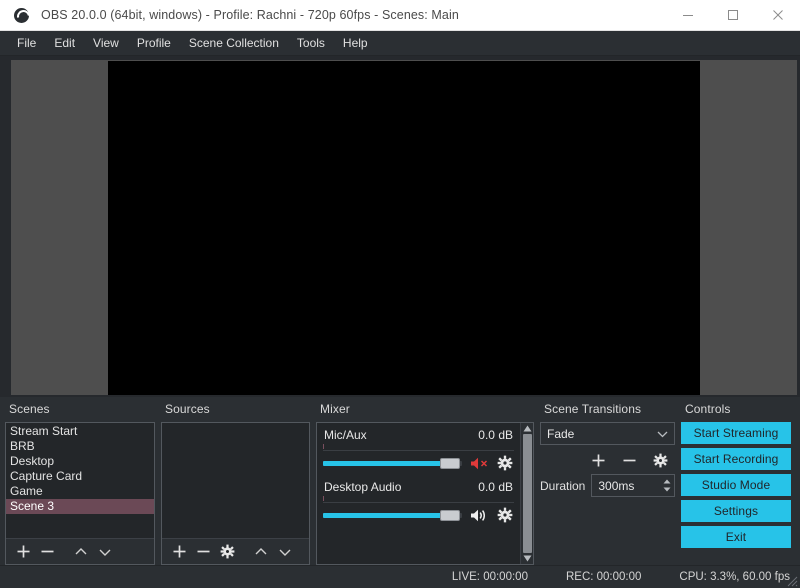  Describe the element at coordinates (736, 537) in the screenshot. I see `exit-button: Exit` at that location.